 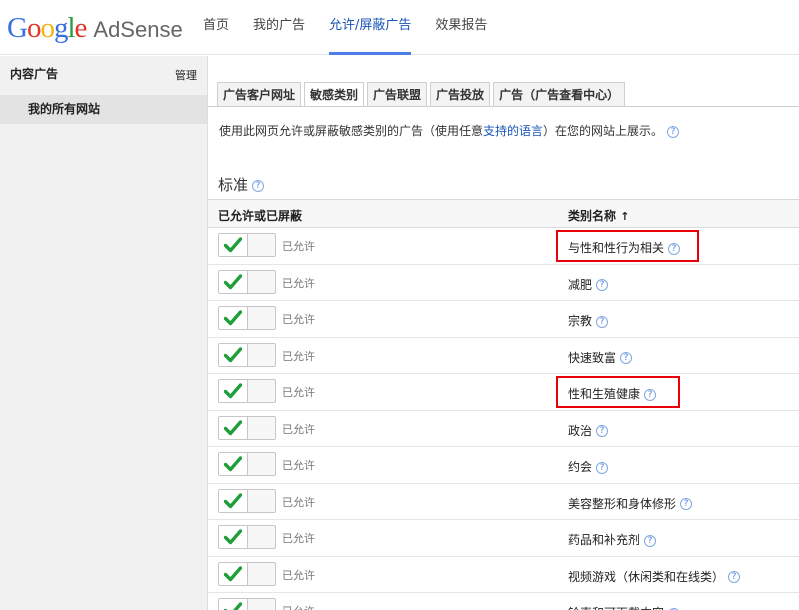 I want to click on category-label: 美容整形和身体修形, so click(x=622, y=503).